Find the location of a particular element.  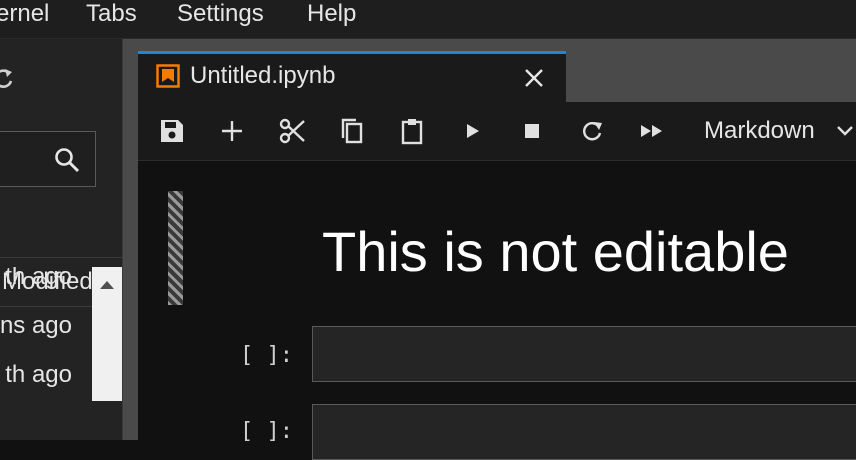

copy-icon is located at coordinates (352, 131).